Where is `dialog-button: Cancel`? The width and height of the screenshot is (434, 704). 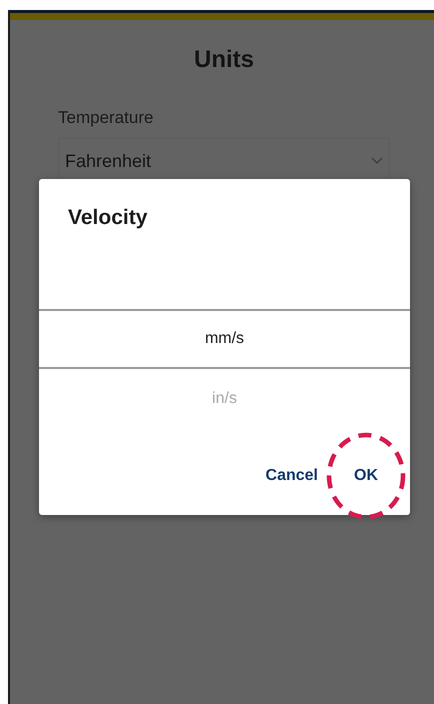
dialog-button: Cancel is located at coordinates (292, 476).